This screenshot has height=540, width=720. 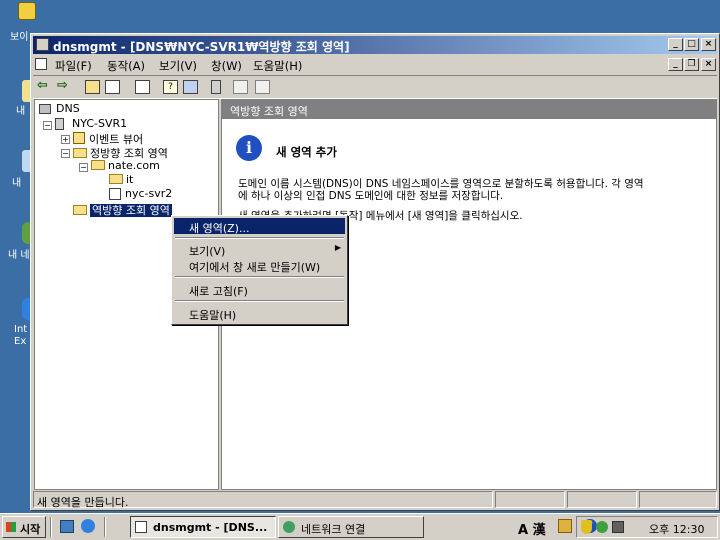 What do you see at coordinates (19, 37) in the screenshot?
I see `desktop-icon-label: 보이` at bounding box center [19, 37].